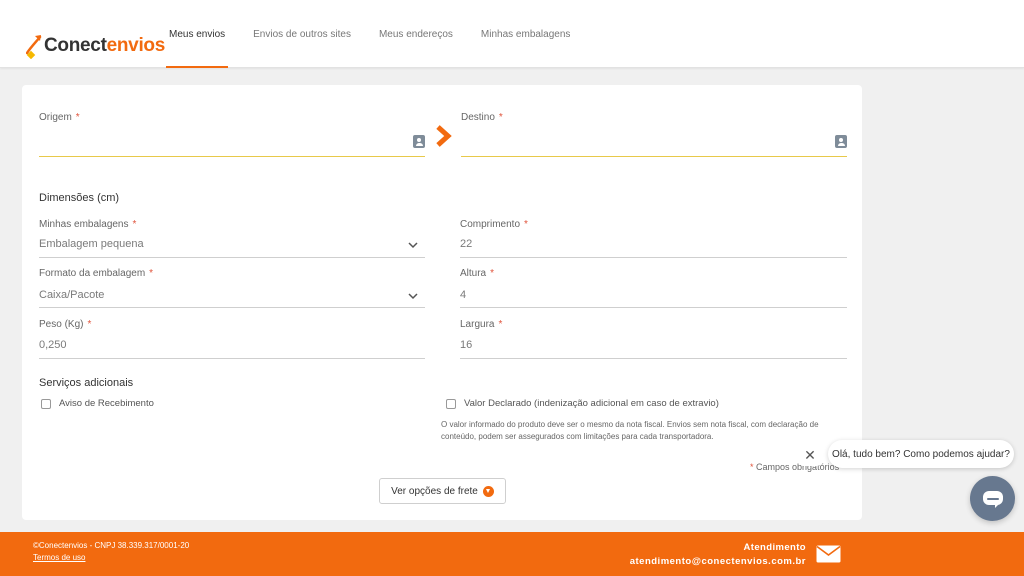 Image resolution: width=1024 pixels, height=576 pixels. I want to click on logo-text: Conectenvios, so click(104, 46).